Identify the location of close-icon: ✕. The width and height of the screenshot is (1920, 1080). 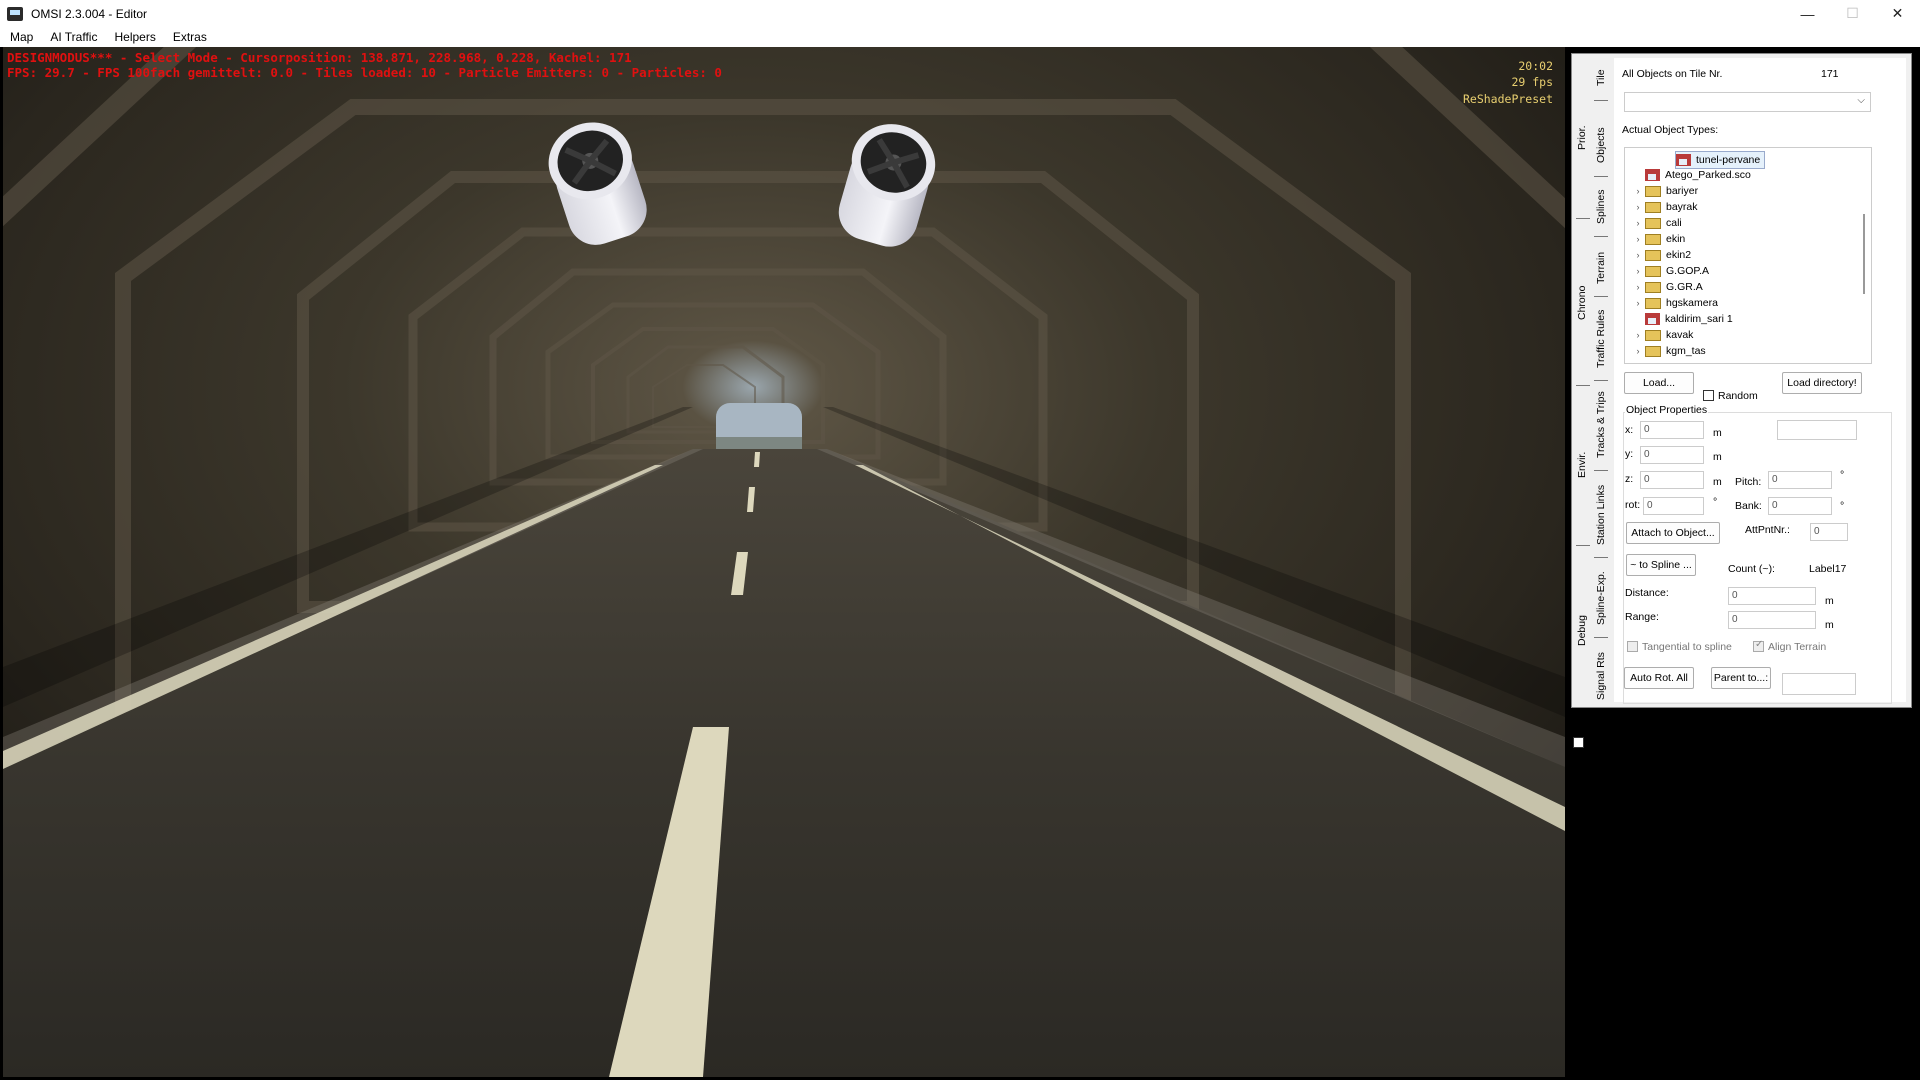
(1897, 13).